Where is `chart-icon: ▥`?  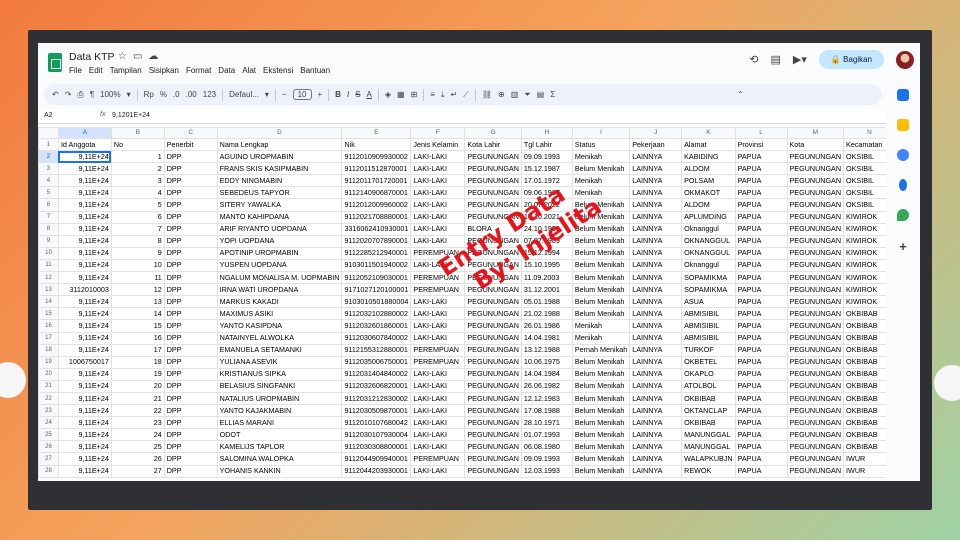 chart-icon: ▥ is located at coordinates (515, 94).